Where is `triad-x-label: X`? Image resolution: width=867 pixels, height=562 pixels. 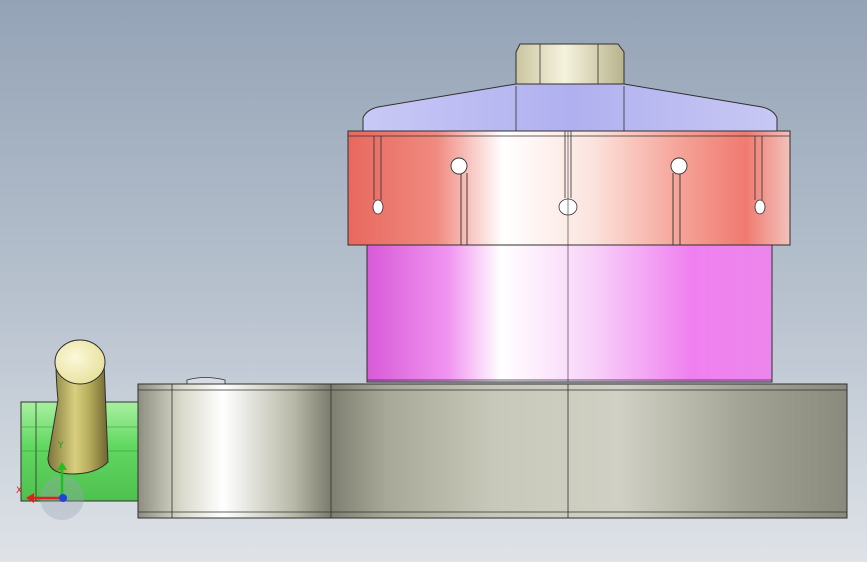
triad-x-label: X is located at coordinates (19, 491).